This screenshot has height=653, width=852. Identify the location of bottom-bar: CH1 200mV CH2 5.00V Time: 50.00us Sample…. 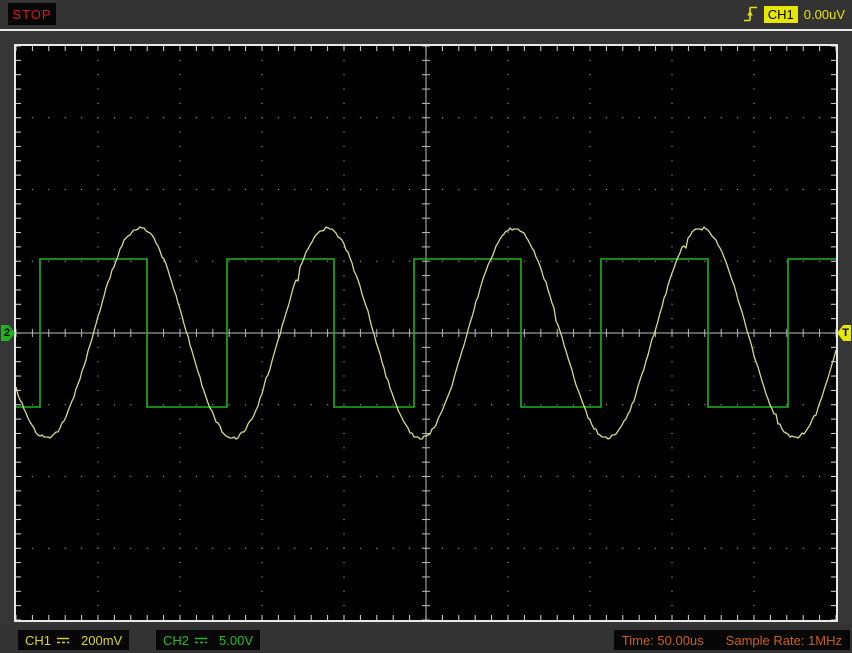
(426, 638).